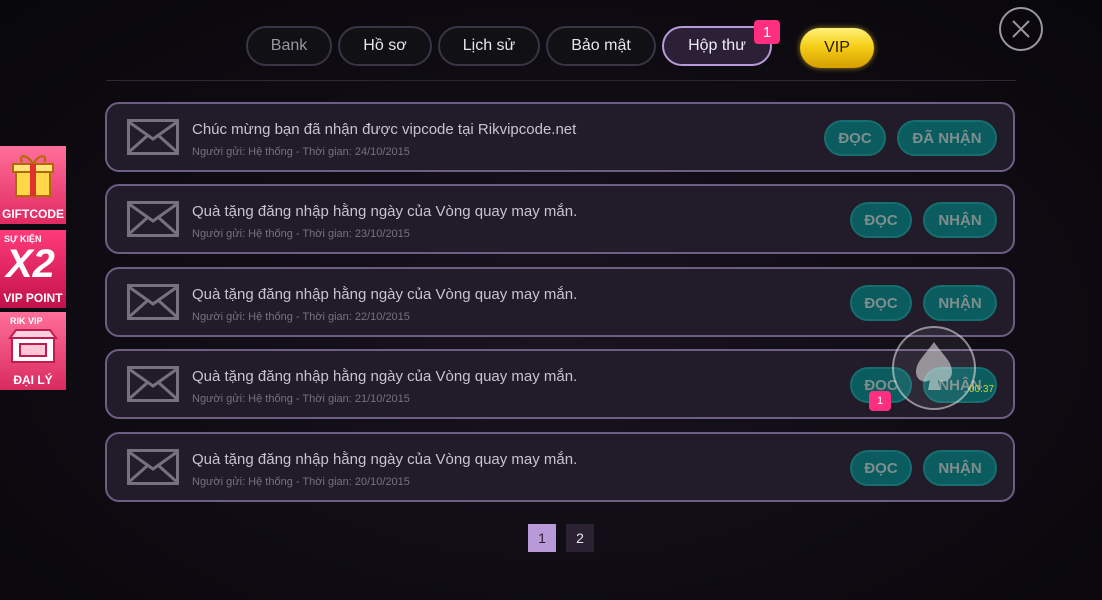  Describe the element at coordinates (982, 389) in the screenshot. I see `countdown-timer: 00:37` at that location.